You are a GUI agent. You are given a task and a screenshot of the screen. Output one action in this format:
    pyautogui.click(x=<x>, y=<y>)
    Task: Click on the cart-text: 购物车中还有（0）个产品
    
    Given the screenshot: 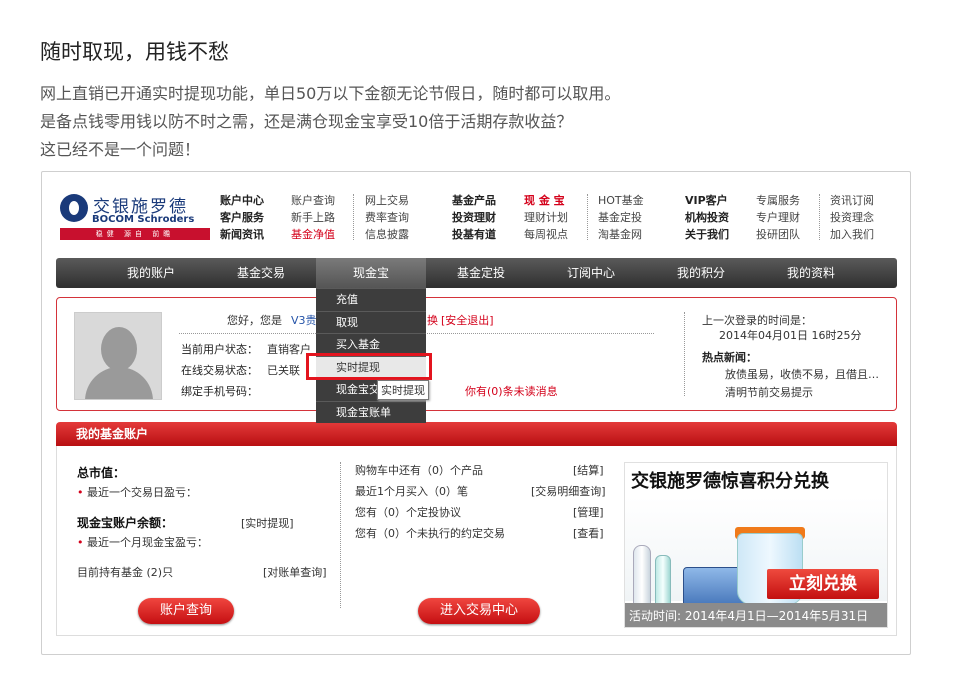 What is the action you would take?
    pyautogui.click(x=419, y=470)
    